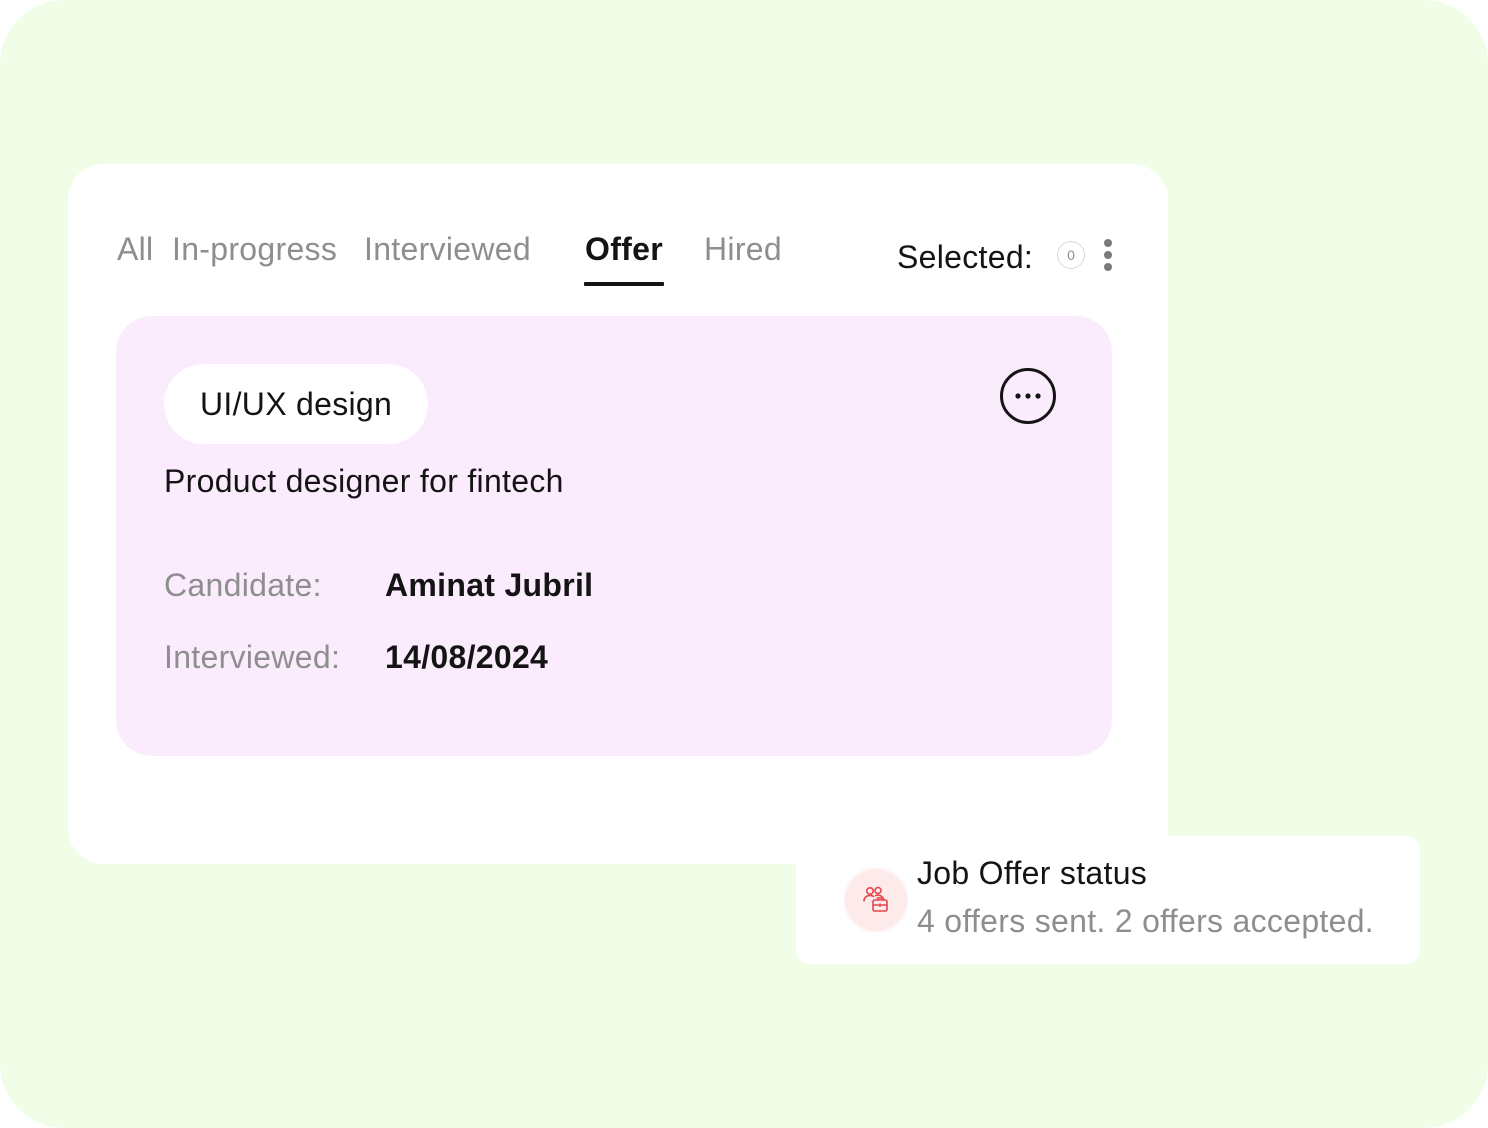 This screenshot has width=1488, height=1128. I want to click on tab-offer: Offer, so click(624, 249).